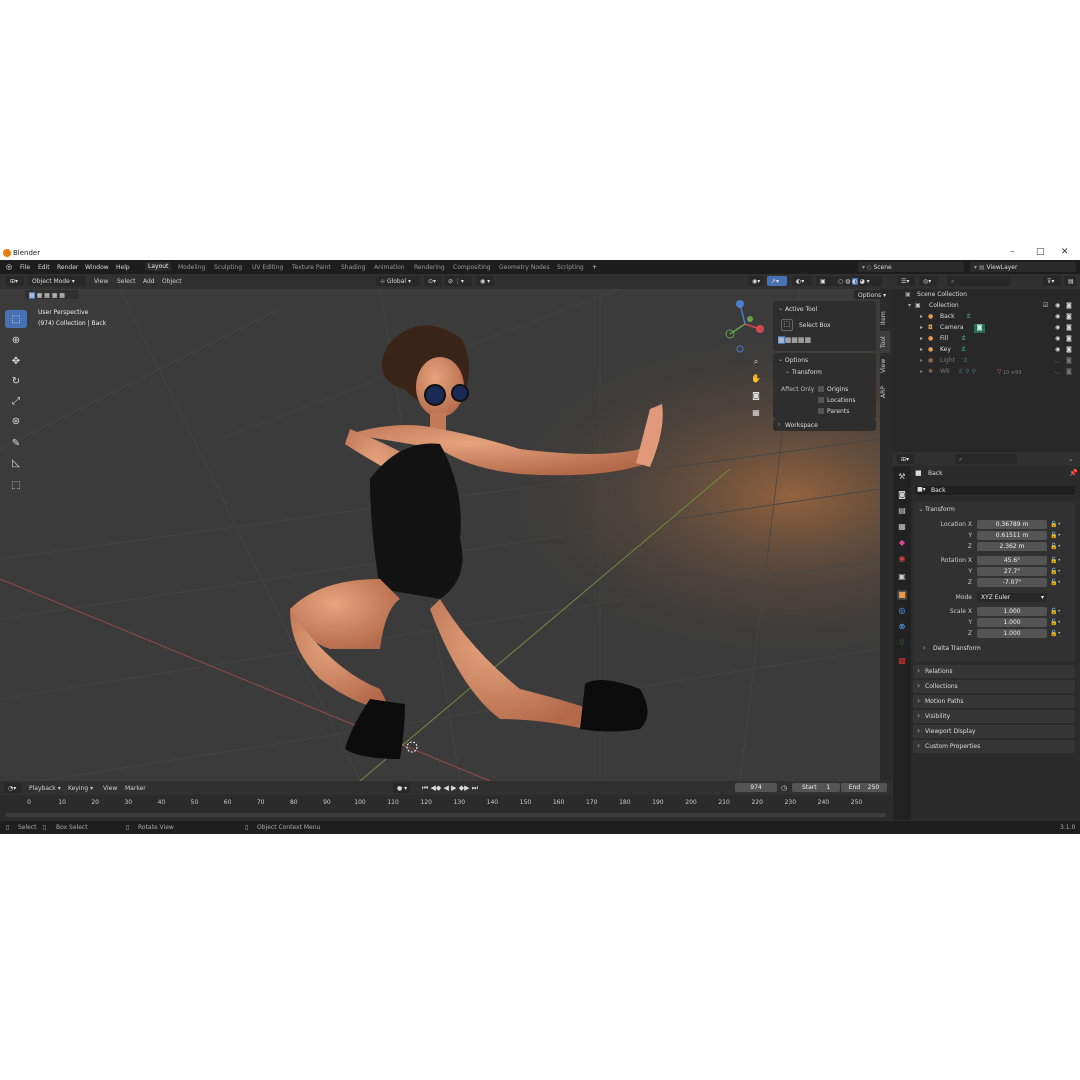 This screenshot has width=1080, height=1080. What do you see at coordinates (802, 281) in the screenshot?
I see `overlay-icon: ◐▾` at bounding box center [802, 281].